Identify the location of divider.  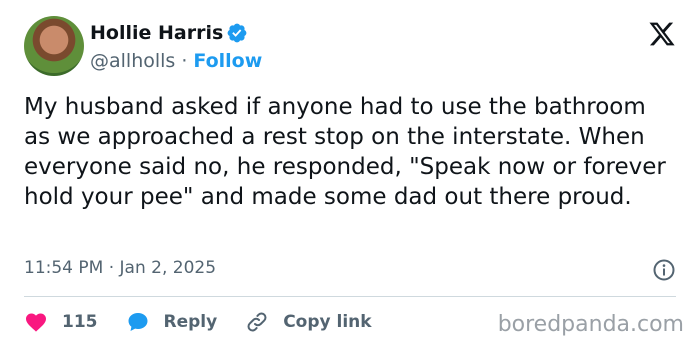
(350, 296).